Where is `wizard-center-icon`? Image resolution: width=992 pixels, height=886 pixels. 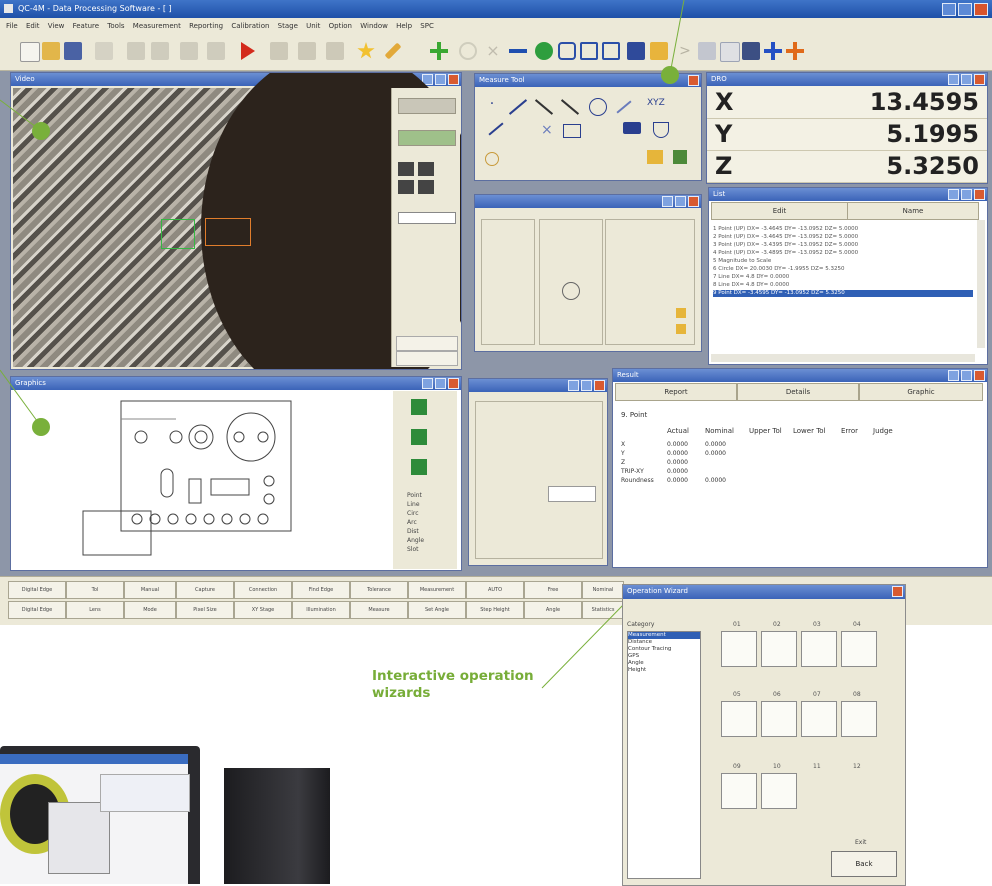 wizard-center-icon is located at coordinates (819, 719).